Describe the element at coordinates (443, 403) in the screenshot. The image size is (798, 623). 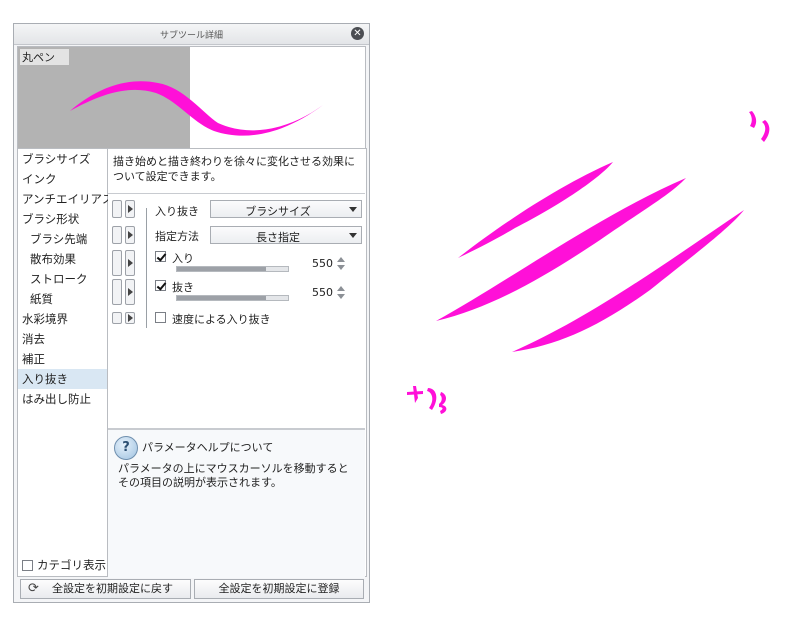
I see `mark-f` at that location.